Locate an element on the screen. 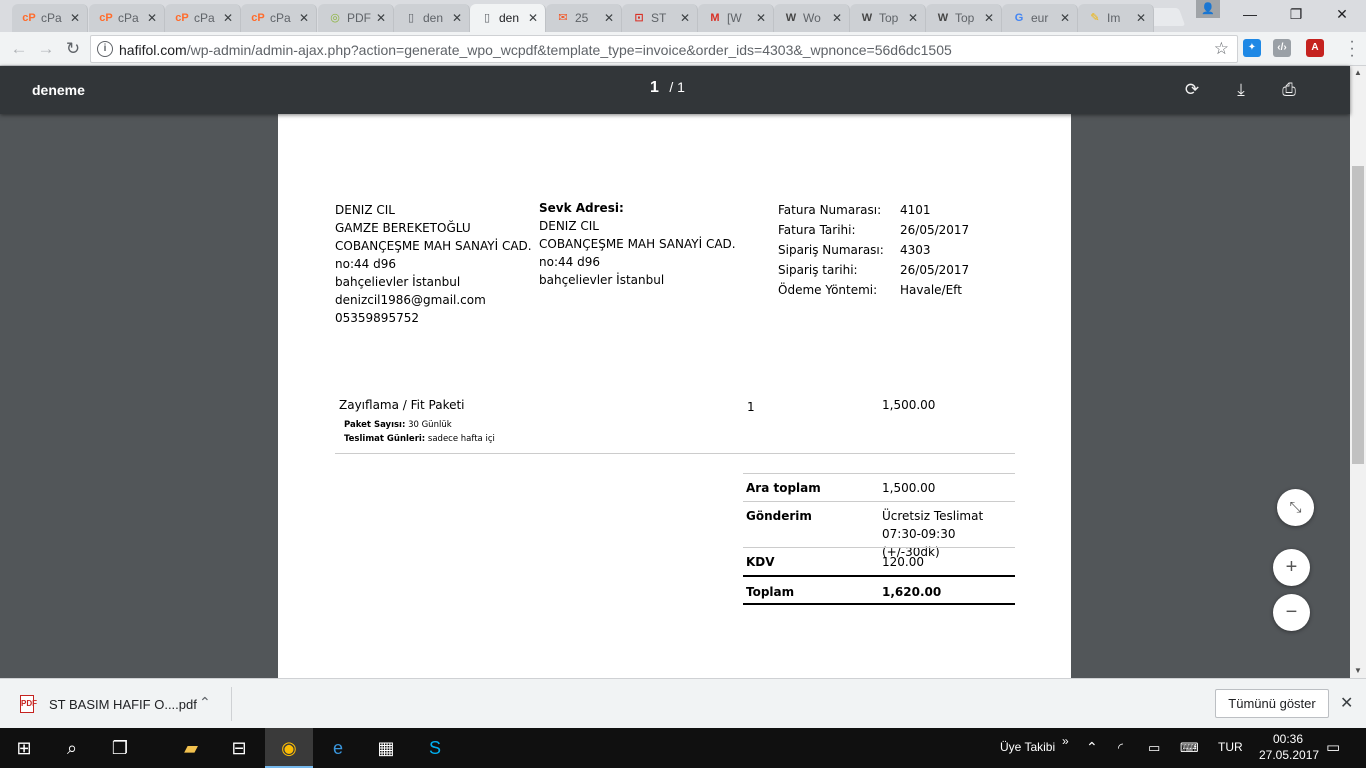 This screenshot has height=768, width=1366. vertical-scrollbar: ▲ ▼ is located at coordinates (1358, 372).